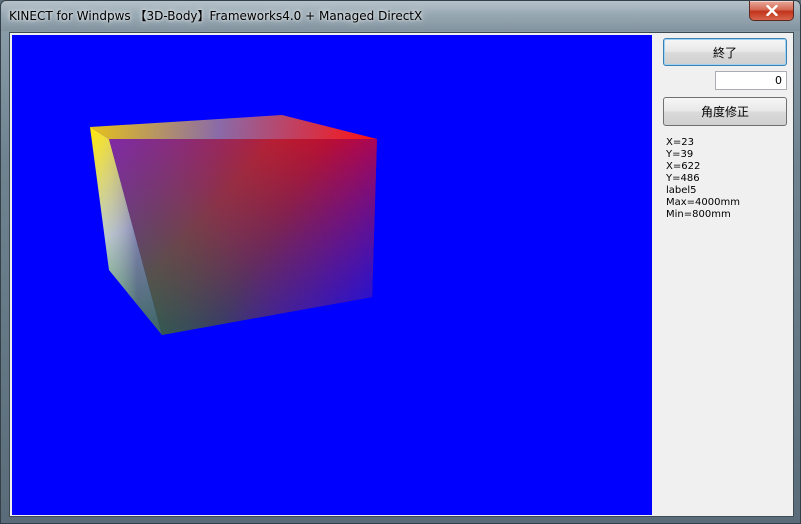 The width and height of the screenshot is (801, 524). I want to click on label-max-depth: Max=4000mm, so click(703, 202).